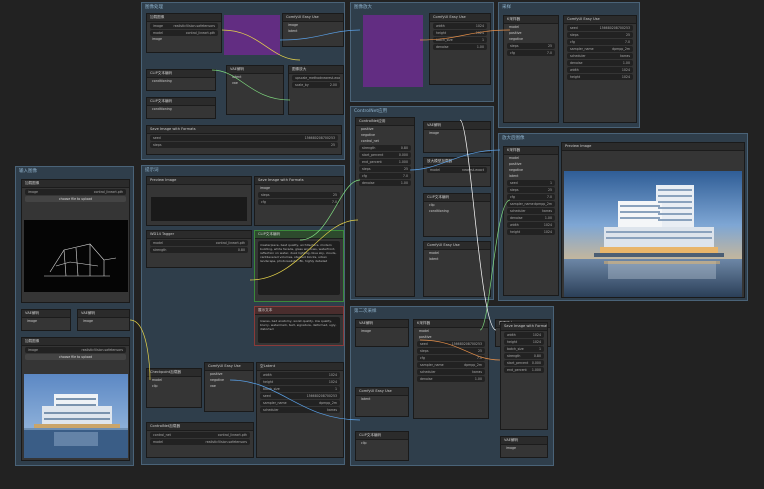 This screenshot has height=489, width=764. I want to click on node-vae-right: VAE解码 image, so click(524, 447).